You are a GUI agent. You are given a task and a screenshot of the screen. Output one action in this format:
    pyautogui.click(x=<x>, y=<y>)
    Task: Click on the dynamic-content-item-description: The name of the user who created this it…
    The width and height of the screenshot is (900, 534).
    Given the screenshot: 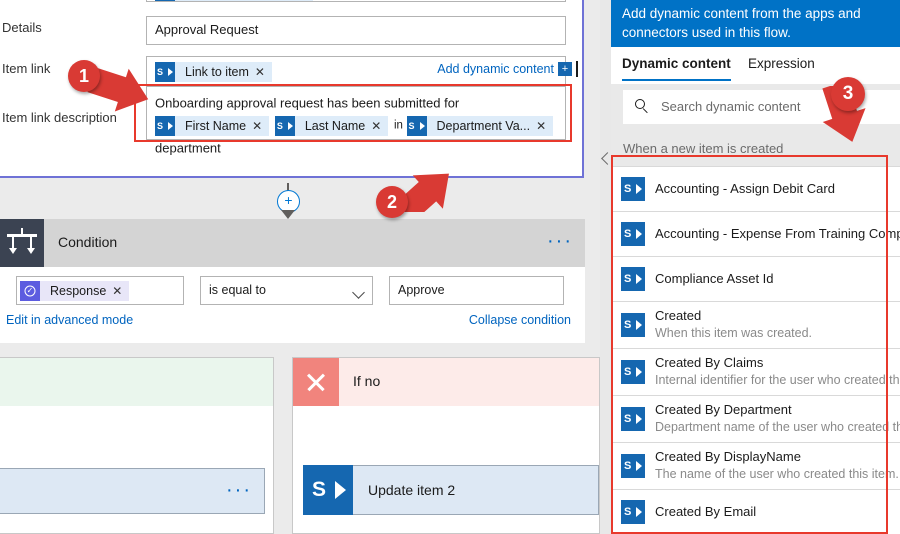 What is the action you would take?
    pyautogui.click(x=777, y=474)
    